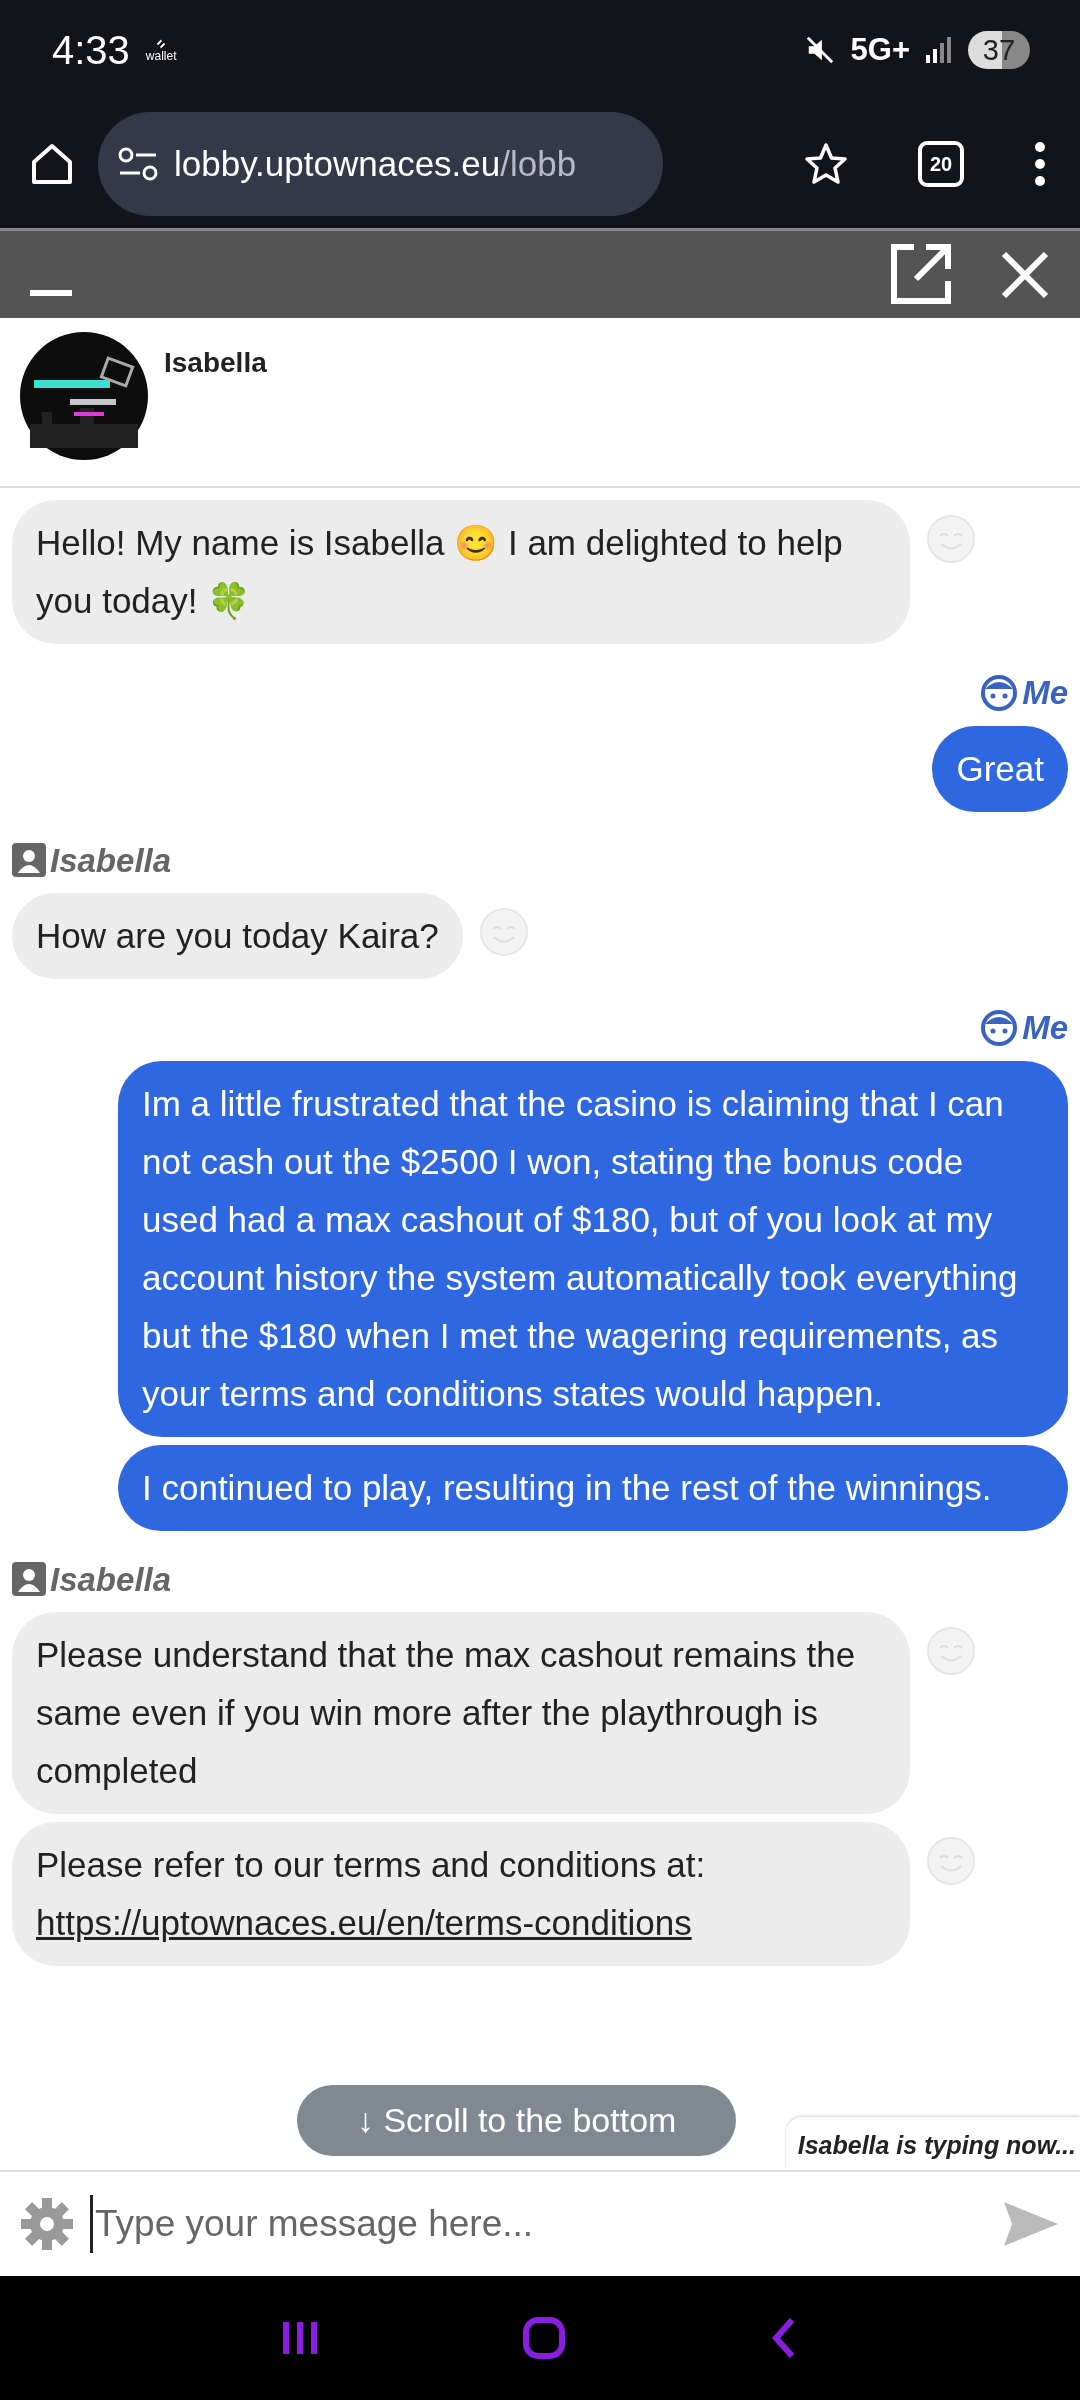  I want to click on network-label: 5G+, so click(880, 49).